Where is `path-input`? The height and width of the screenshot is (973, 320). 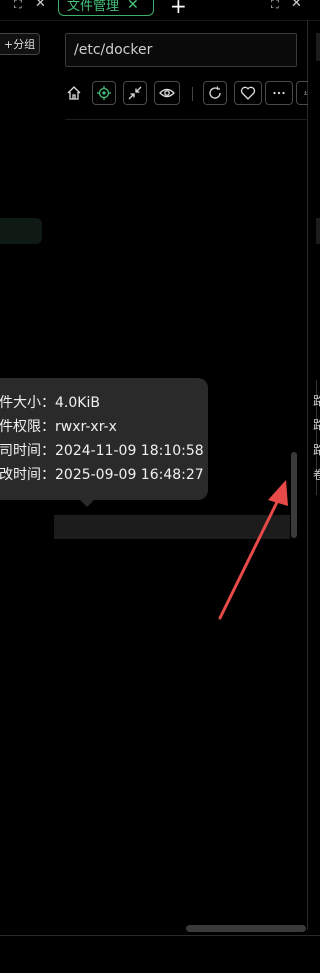
path-input is located at coordinates (181, 50).